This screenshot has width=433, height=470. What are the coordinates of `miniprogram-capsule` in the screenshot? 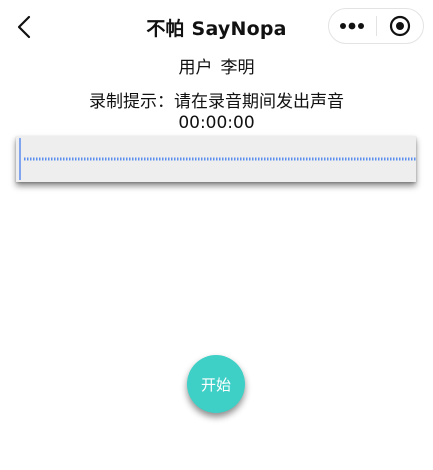 It's located at (376, 26).